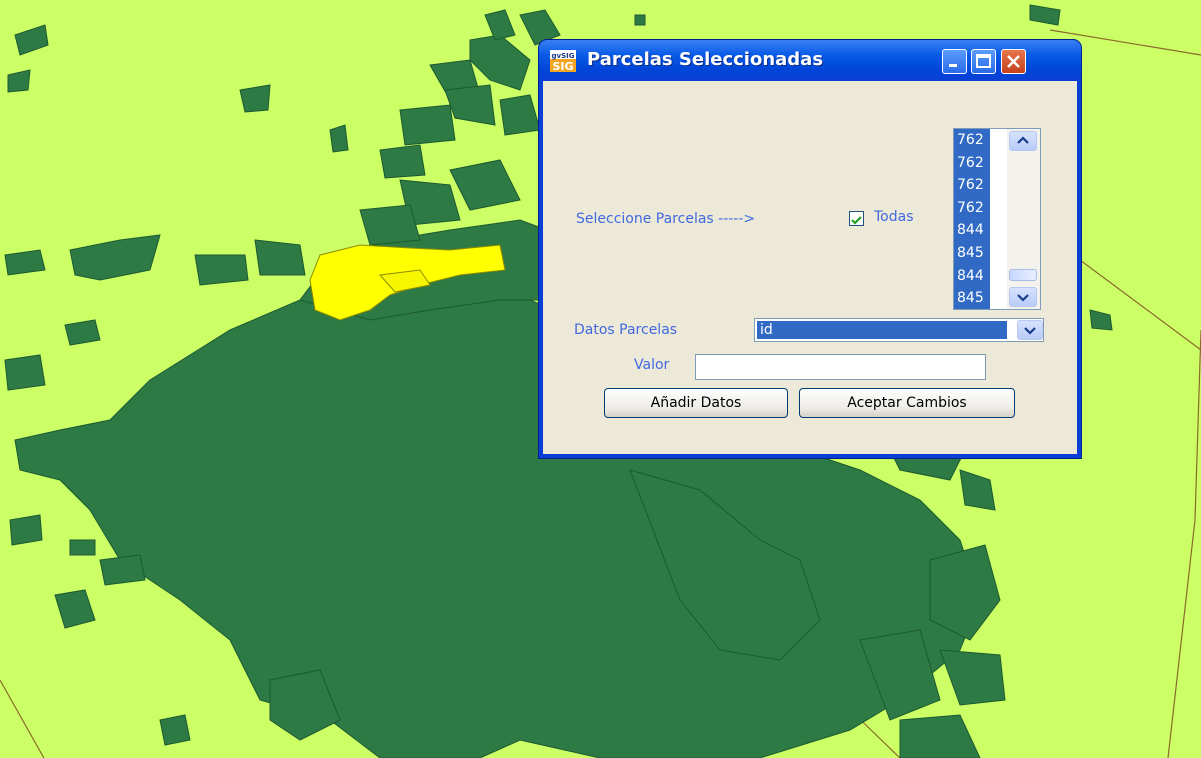 The image size is (1201, 758). What do you see at coordinates (705, 59) in the screenshot?
I see `window-title: Parcelas Seleccionadas` at bounding box center [705, 59].